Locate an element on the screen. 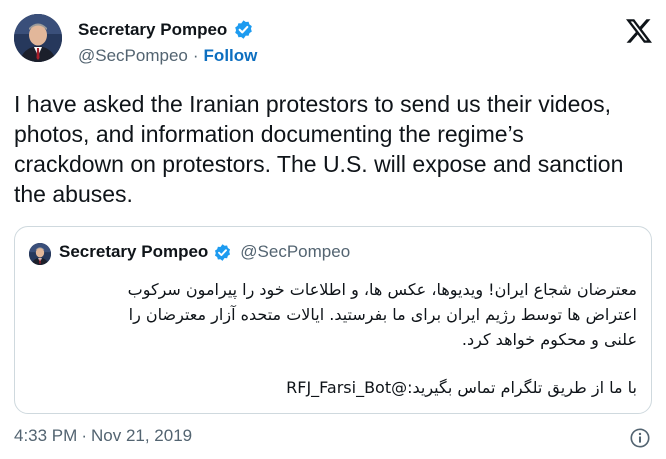 The width and height of the screenshot is (666, 459). info-icon is located at coordinates (640, 438).